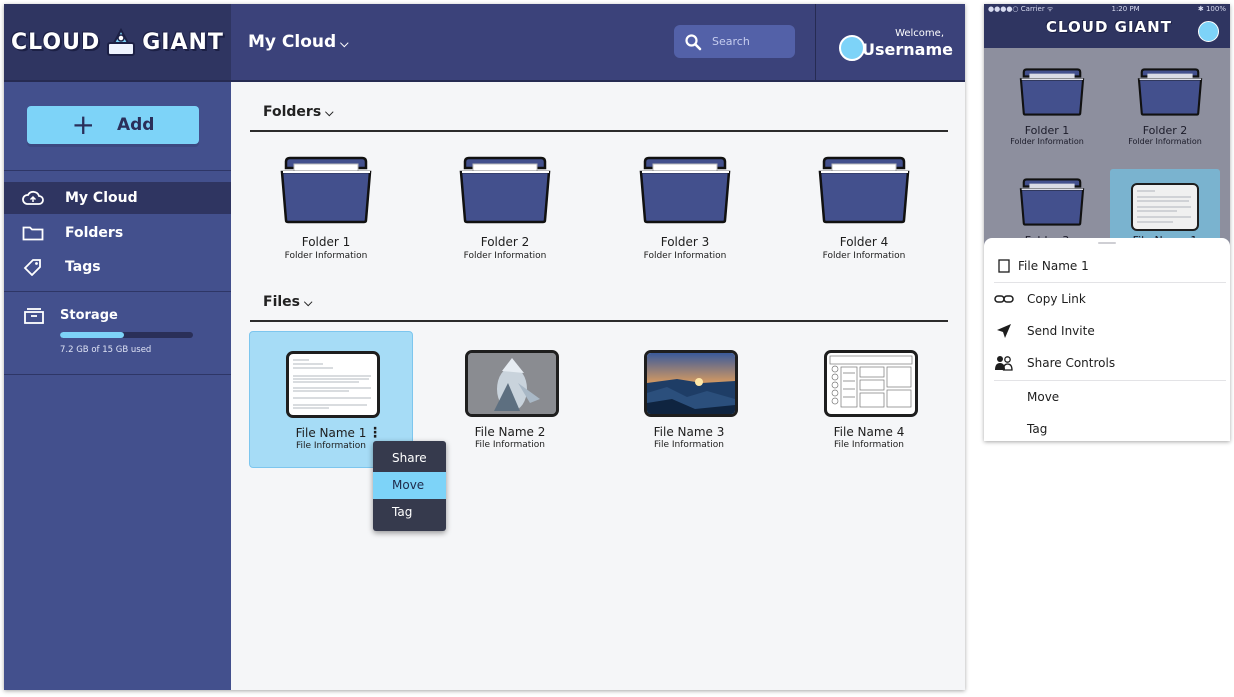  Describe the element at coordinates (101, 198) in the screenshot. I see `sidebar-item-label: My Cloud` at that location.